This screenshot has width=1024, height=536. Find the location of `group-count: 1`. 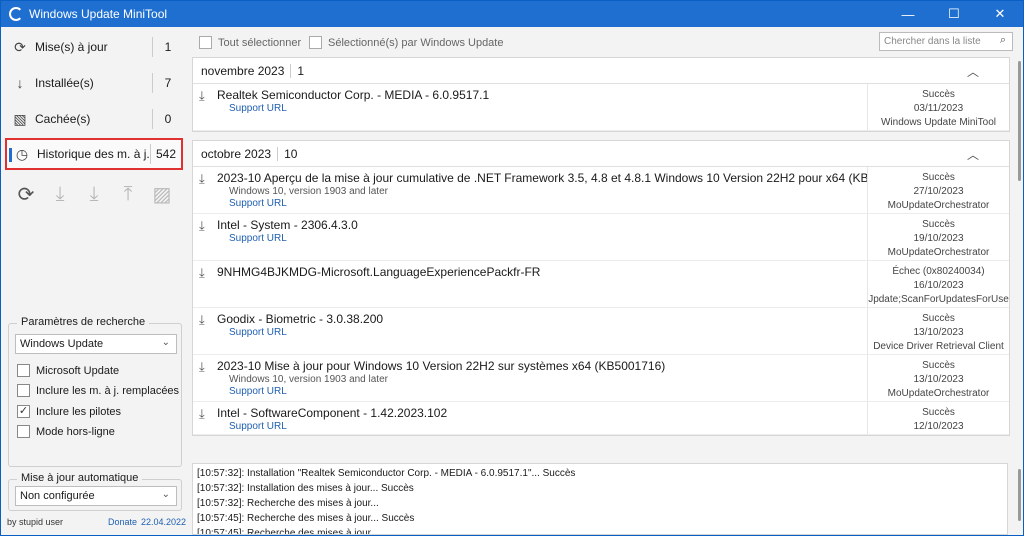

group-count: 1 is located at coordinates (301, 70).